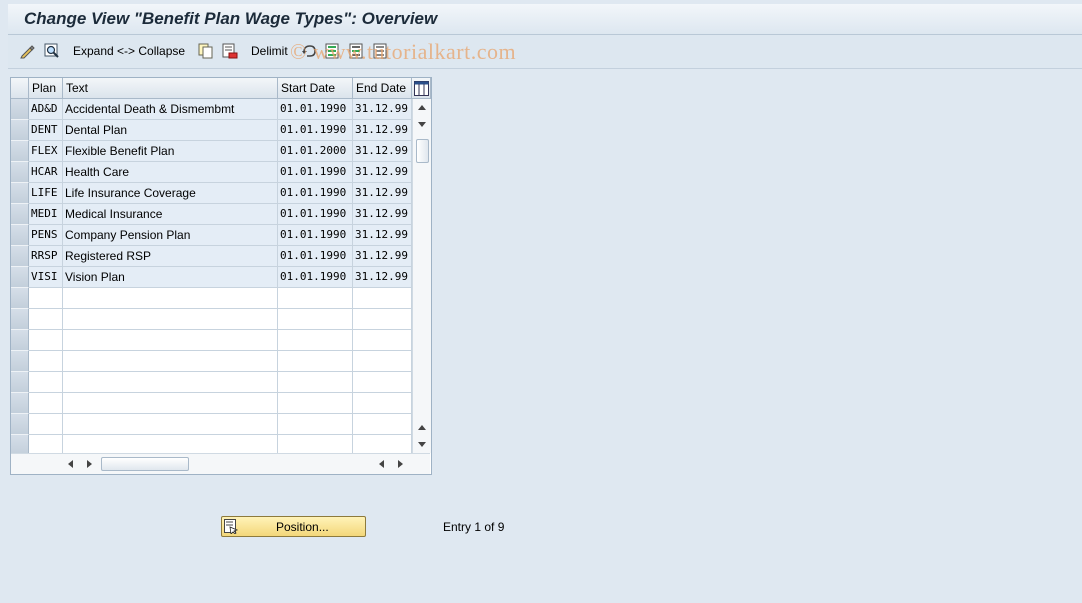  I want to click on copy-icon, so click(206, 51).